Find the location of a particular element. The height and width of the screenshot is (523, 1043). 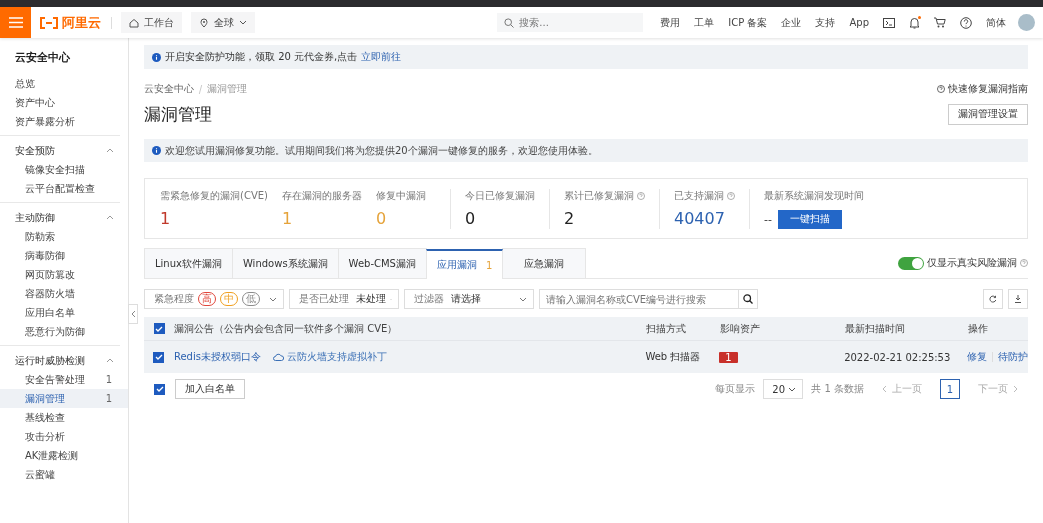

tab: Linux软件漏洞 is located at coordinates (188, 263).